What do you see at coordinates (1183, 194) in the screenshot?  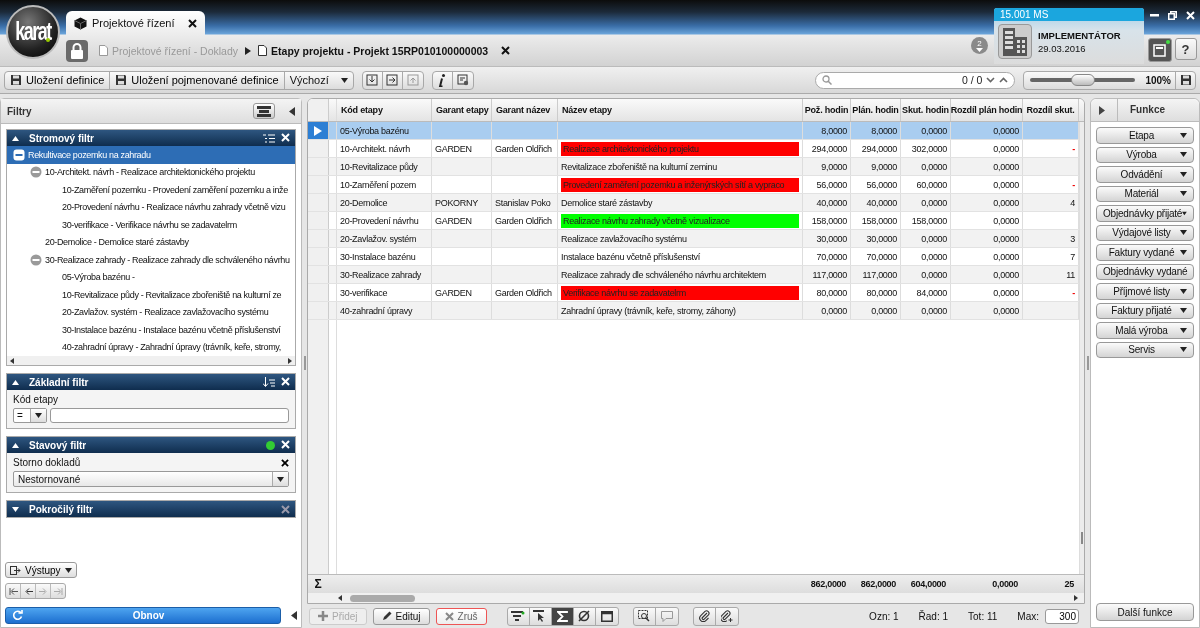 I see `caret-icon` at bounding box center [1183, 194].